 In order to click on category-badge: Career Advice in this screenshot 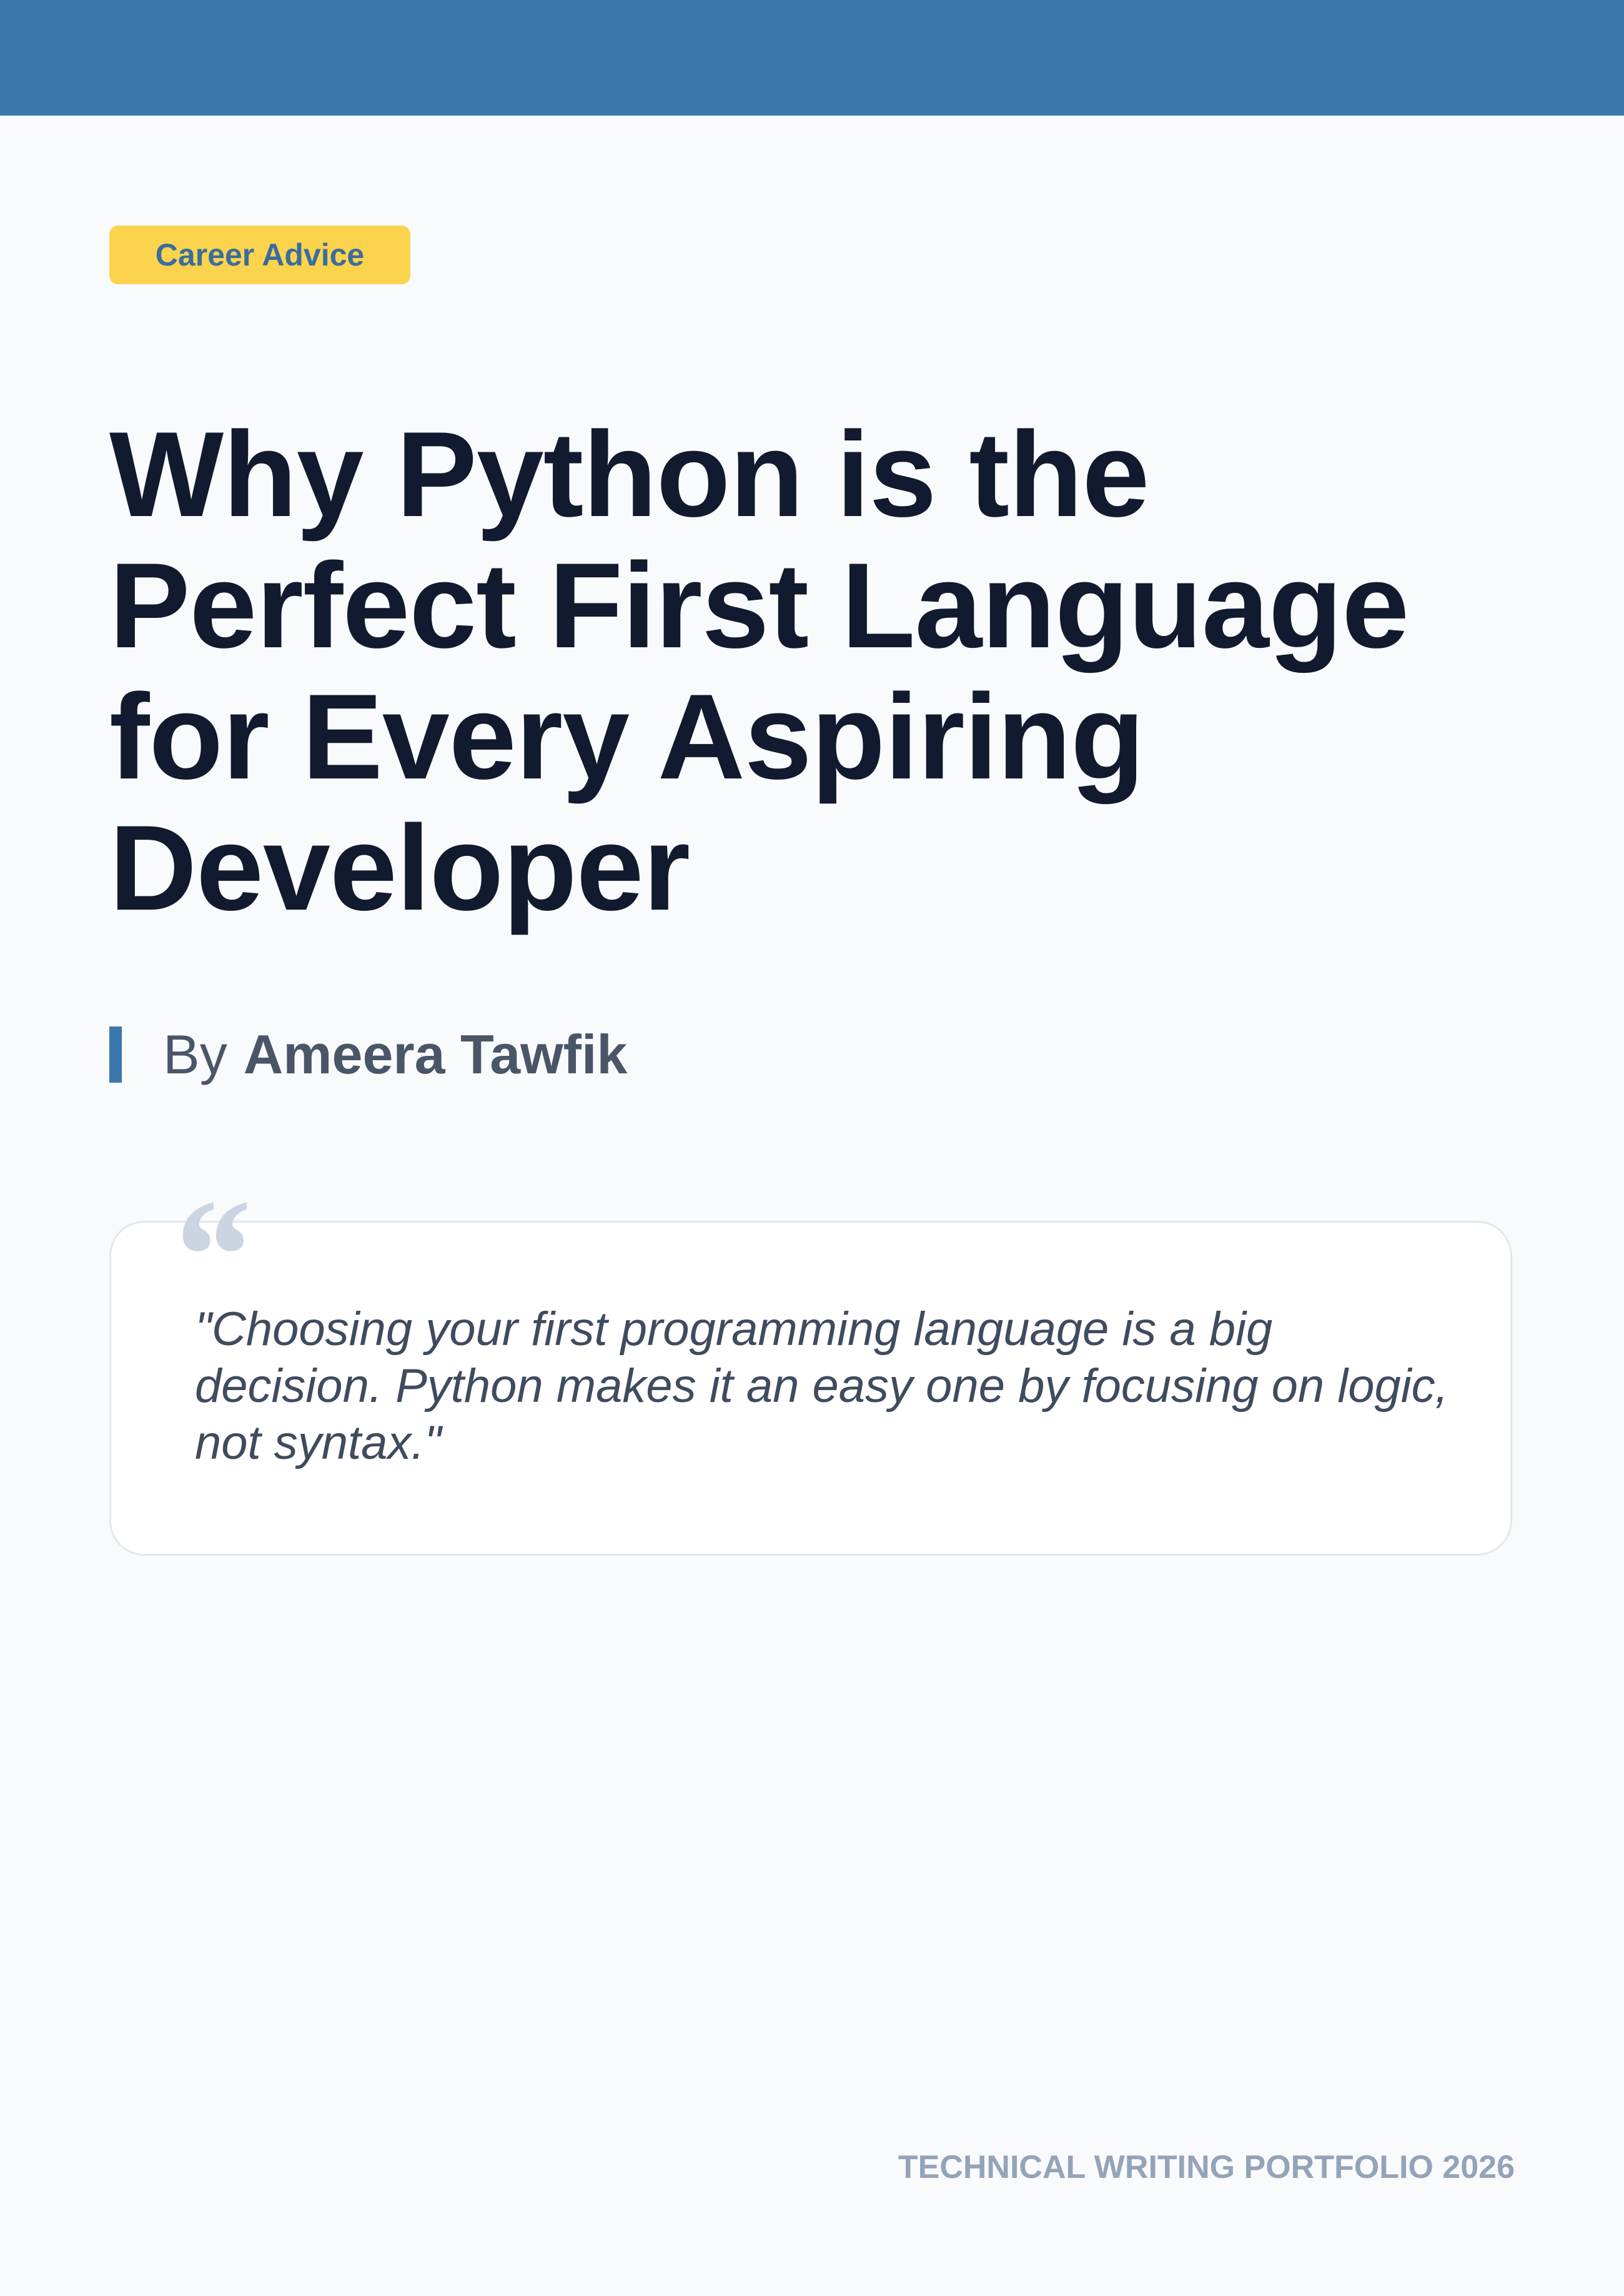, I will do `click(259, 255)`.